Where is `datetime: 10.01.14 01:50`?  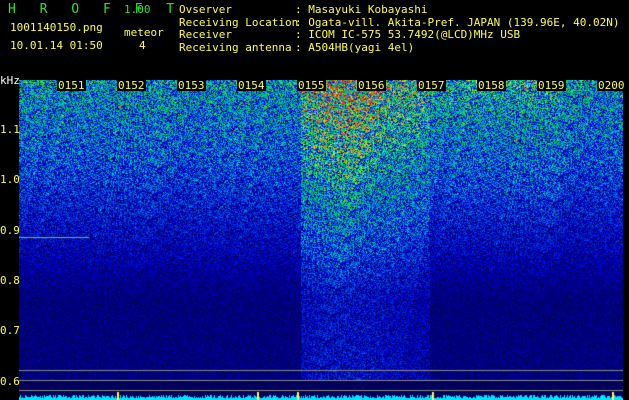
datetime: 10.01.14 01:50 is located at coordinates (56, 45).